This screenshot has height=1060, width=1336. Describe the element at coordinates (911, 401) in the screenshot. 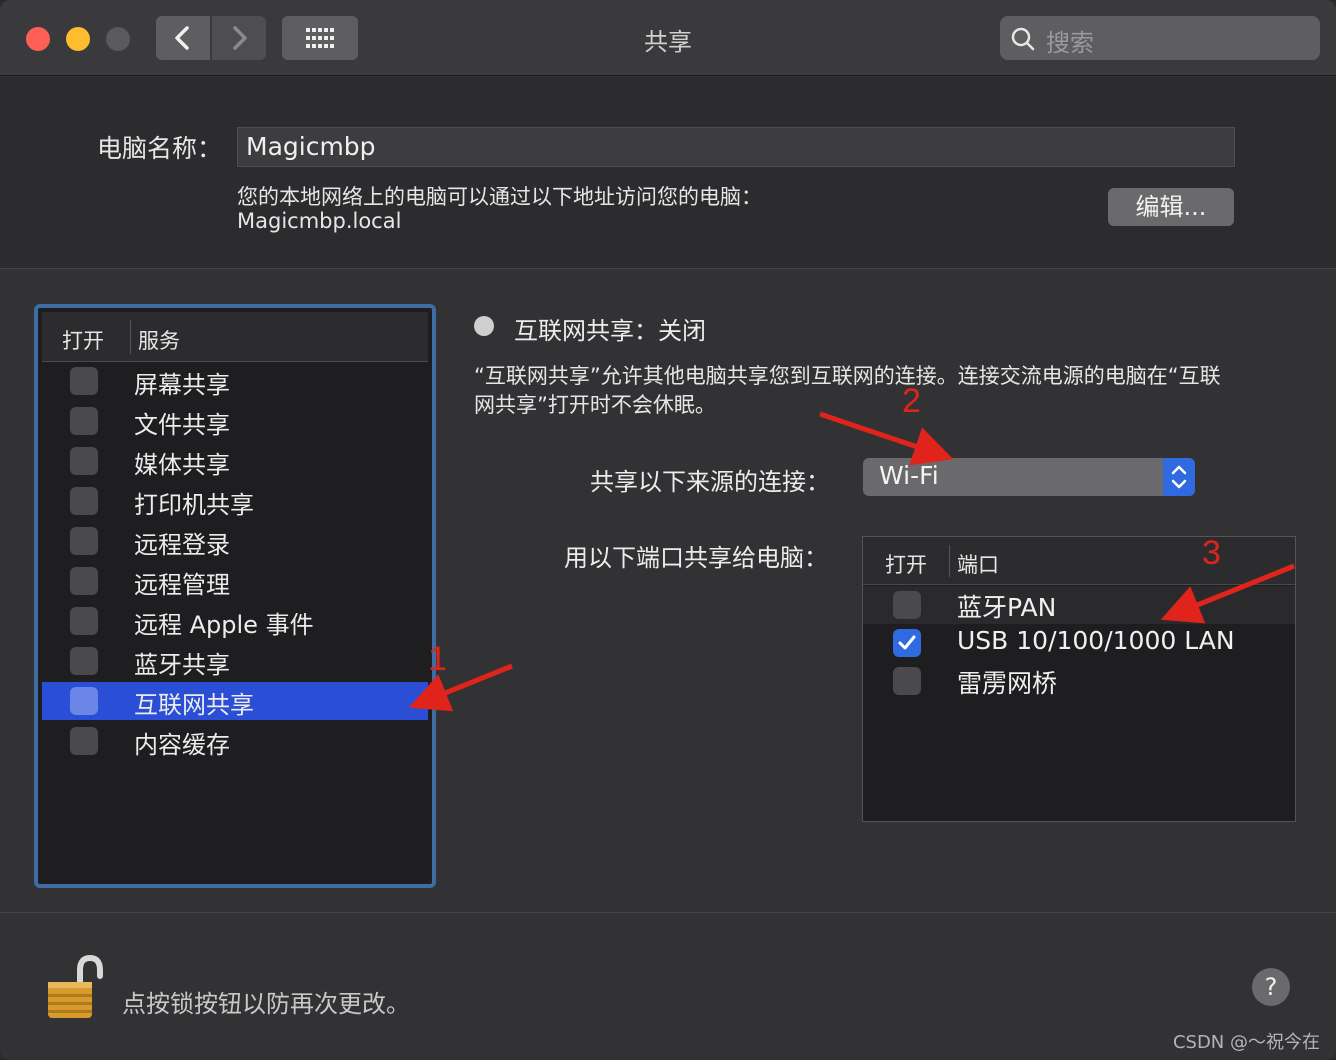

I see `annotation-number-2: 2` at that location.